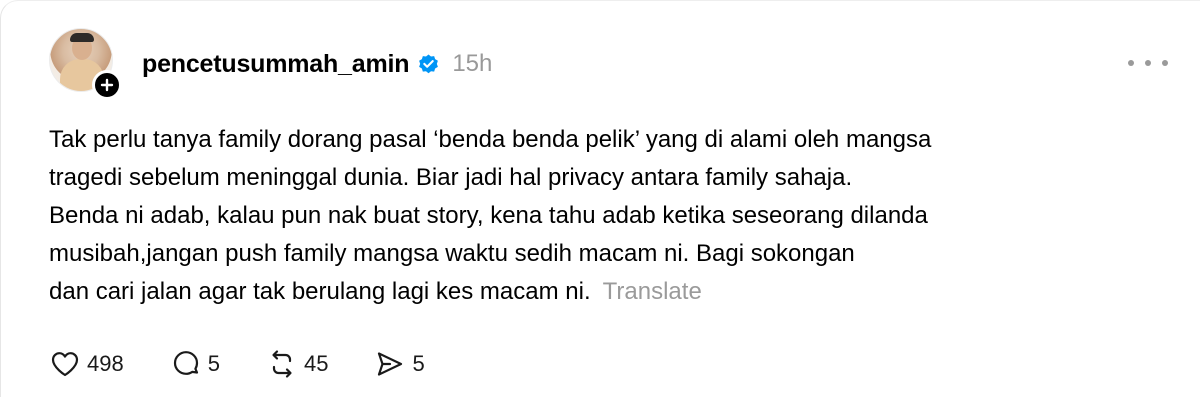 This screenshot has height=397, width=1200. What do you see at coordinates (1148, 63) in the screenshot?
I see `more-options-icon` at bounding box center [1148, 63].